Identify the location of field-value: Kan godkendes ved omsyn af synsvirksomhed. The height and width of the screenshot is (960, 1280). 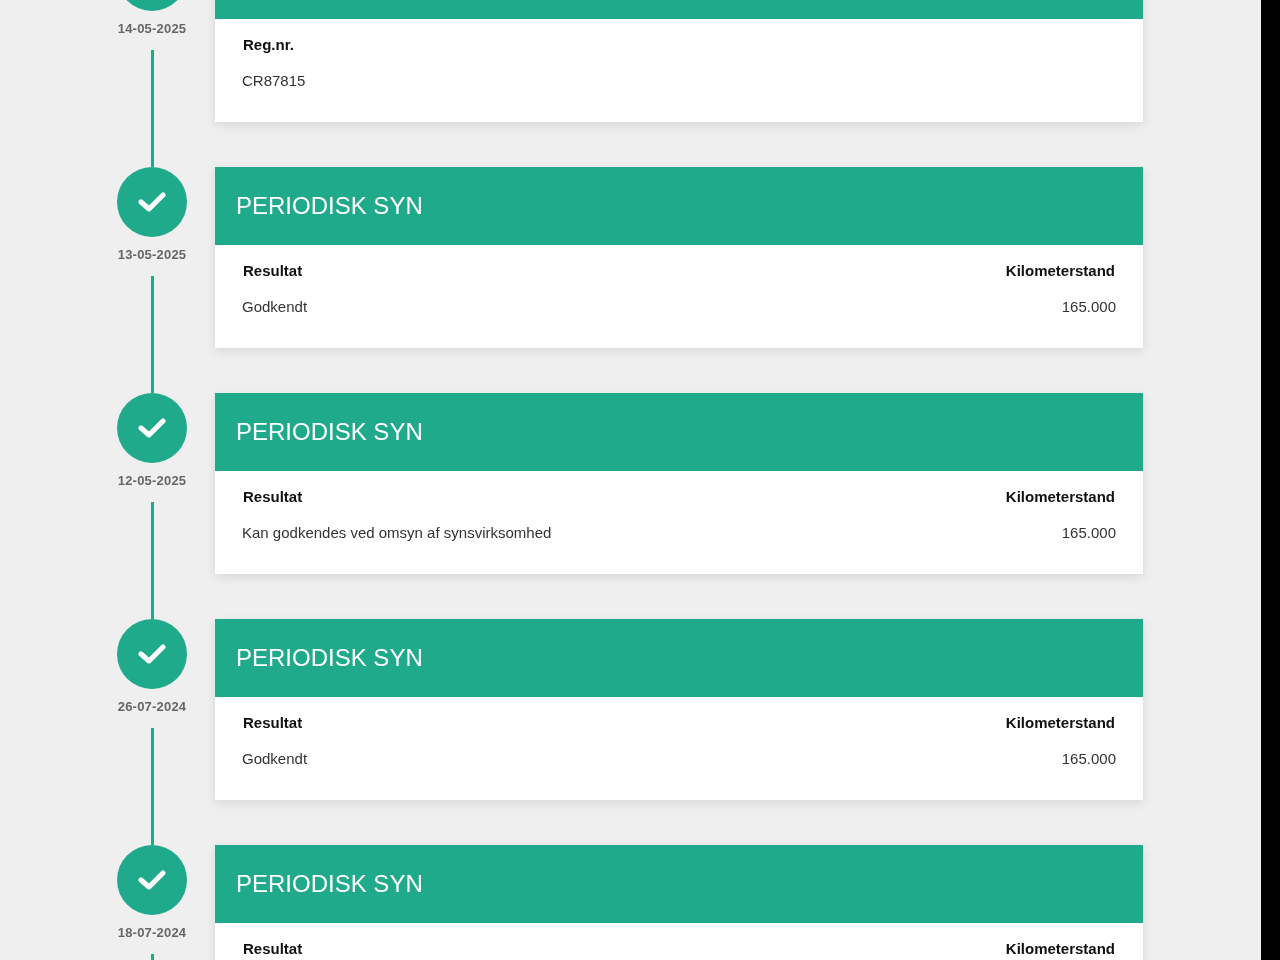
(397, 532).